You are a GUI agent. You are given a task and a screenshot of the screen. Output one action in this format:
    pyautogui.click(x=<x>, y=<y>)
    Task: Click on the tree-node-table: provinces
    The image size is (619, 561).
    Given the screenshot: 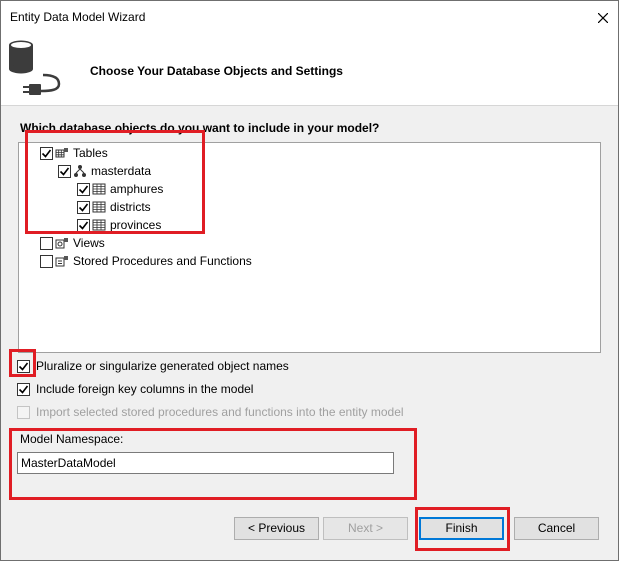 What is the action you would take?
    pyautogui.click(x=119, y=225)
    